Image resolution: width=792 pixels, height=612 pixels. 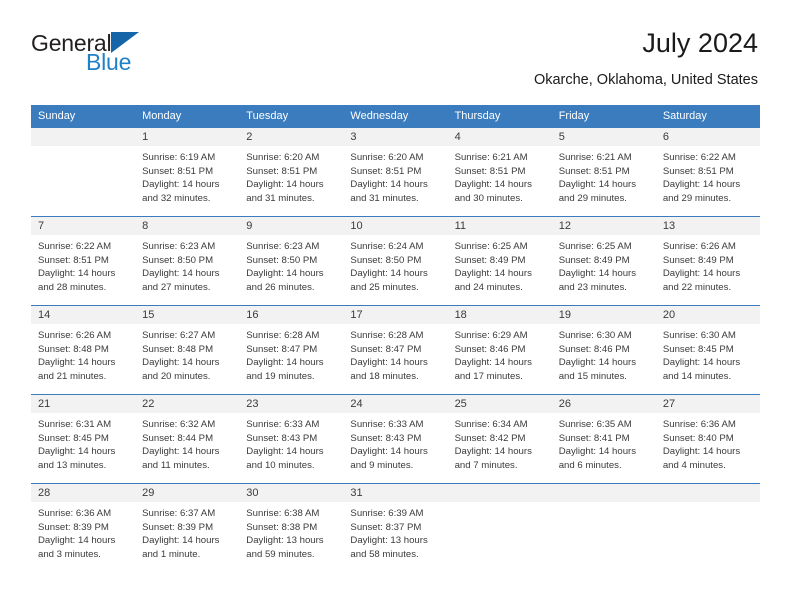 I want to click on day-number: 7, so click(x=83, y=226).